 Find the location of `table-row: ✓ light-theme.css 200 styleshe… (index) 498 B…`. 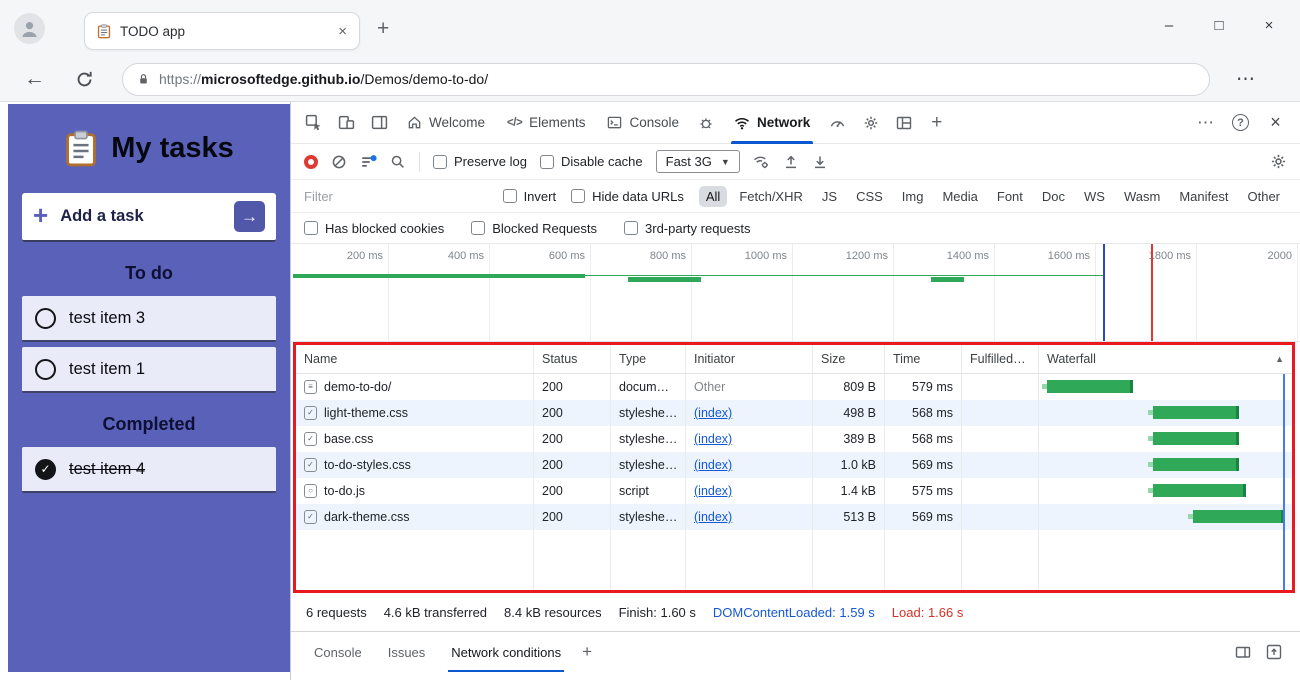

table-row: ✓ light-theme.css 200 styleshe… (index) 498 B… is located at coordinates (794, 413).